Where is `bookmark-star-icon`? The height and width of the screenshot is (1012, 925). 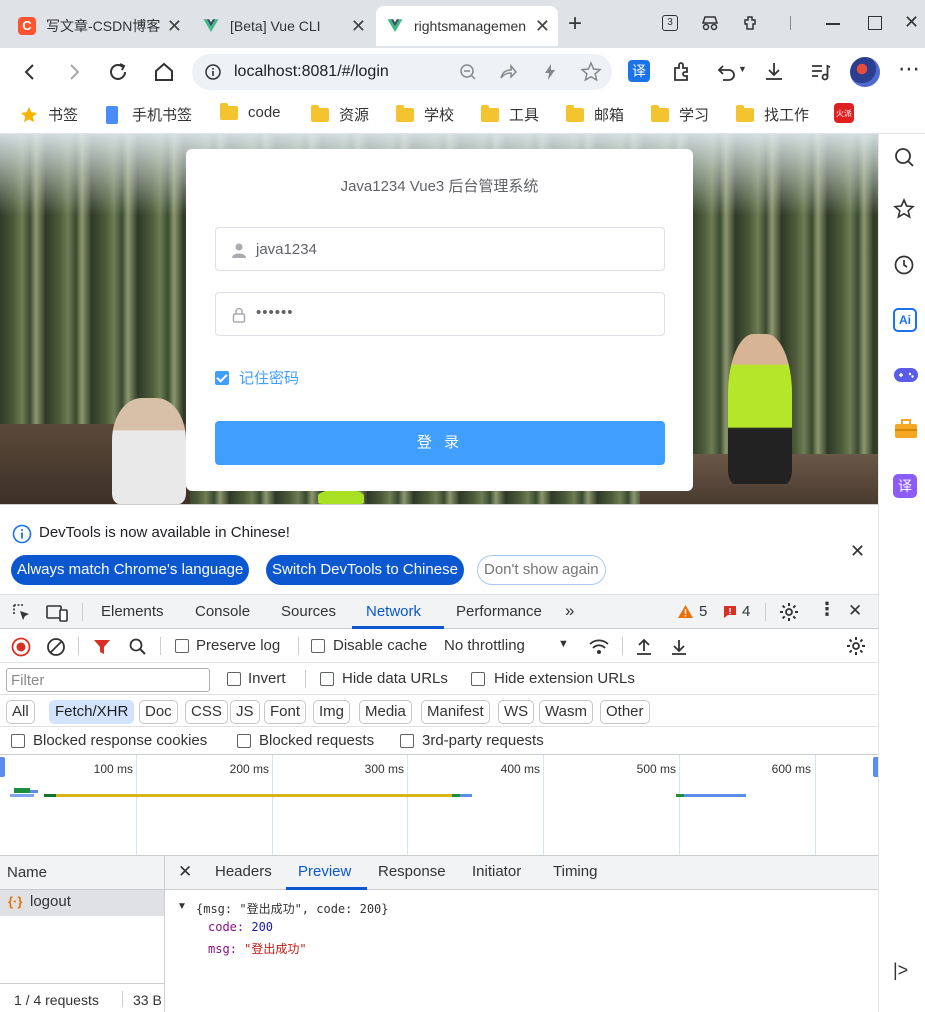 bookmark-star-icon is located at coordinates (591, 72).